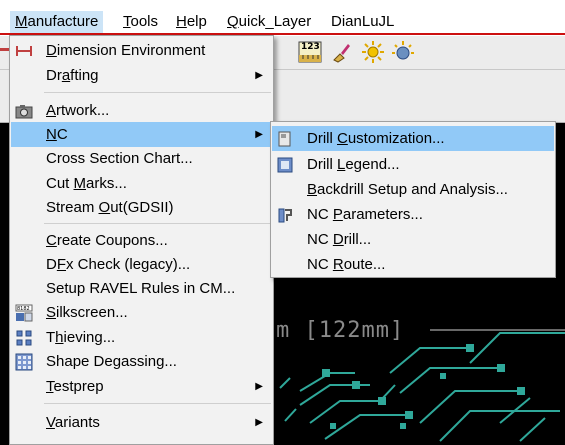  I want to click on label-pre: Dr, so click(54, 75).